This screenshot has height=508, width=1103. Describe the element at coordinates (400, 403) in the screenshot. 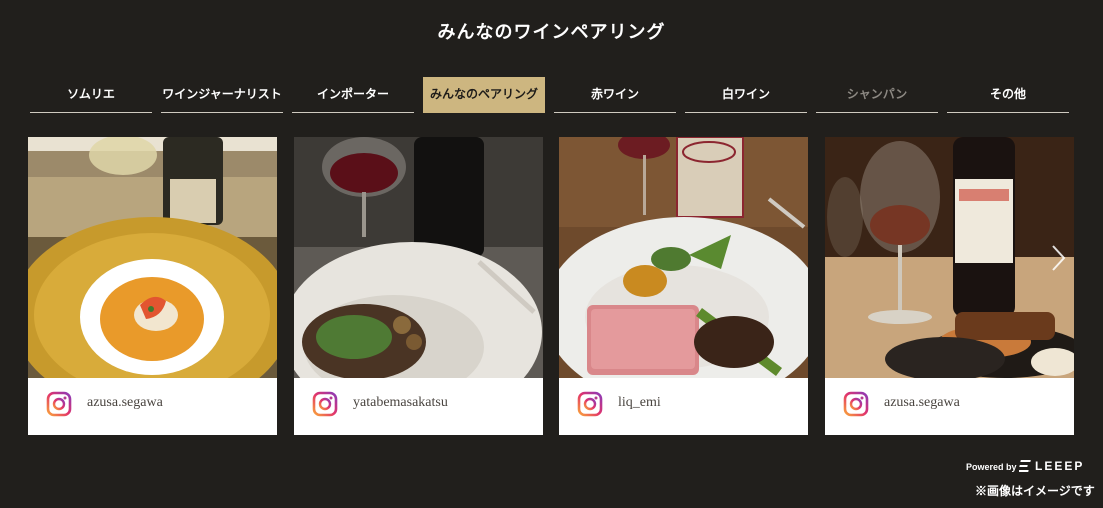

I see `instagram-username: yatabemasakatsu` at that location.